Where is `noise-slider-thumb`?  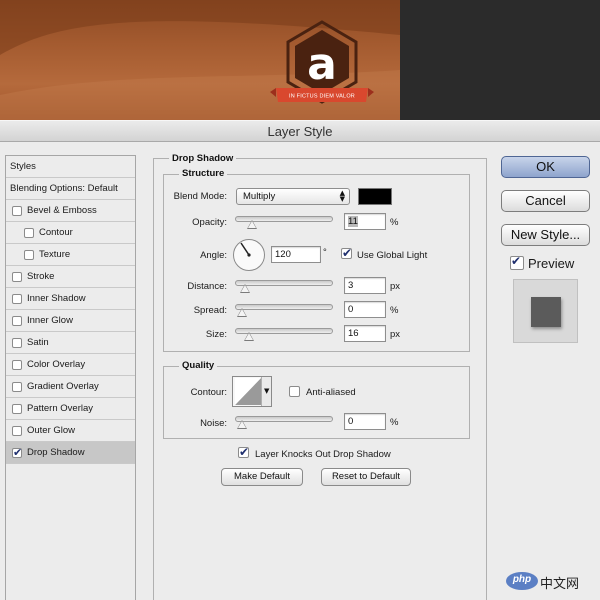 noise-slider-thumb is located at coordinates (242, 424).